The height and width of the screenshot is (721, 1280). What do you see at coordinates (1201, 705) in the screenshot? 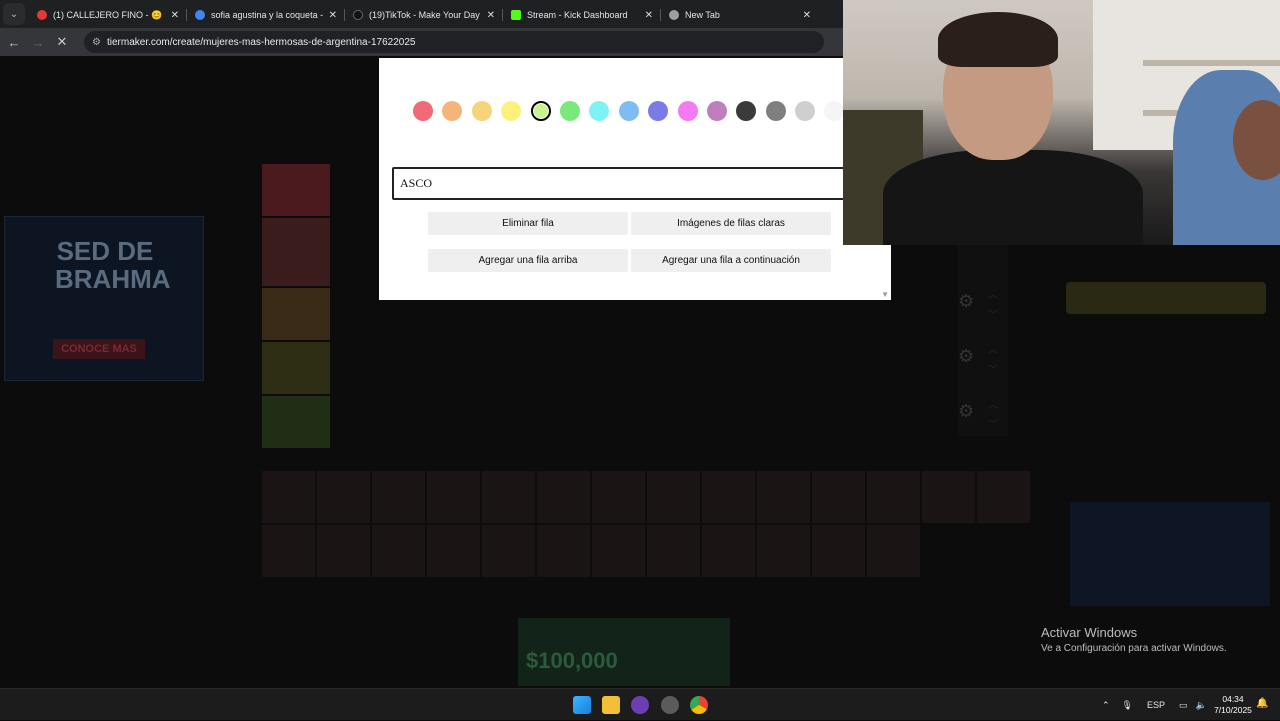
I see `speaker-icon: 🔈` at bounding box center [1201, 705].